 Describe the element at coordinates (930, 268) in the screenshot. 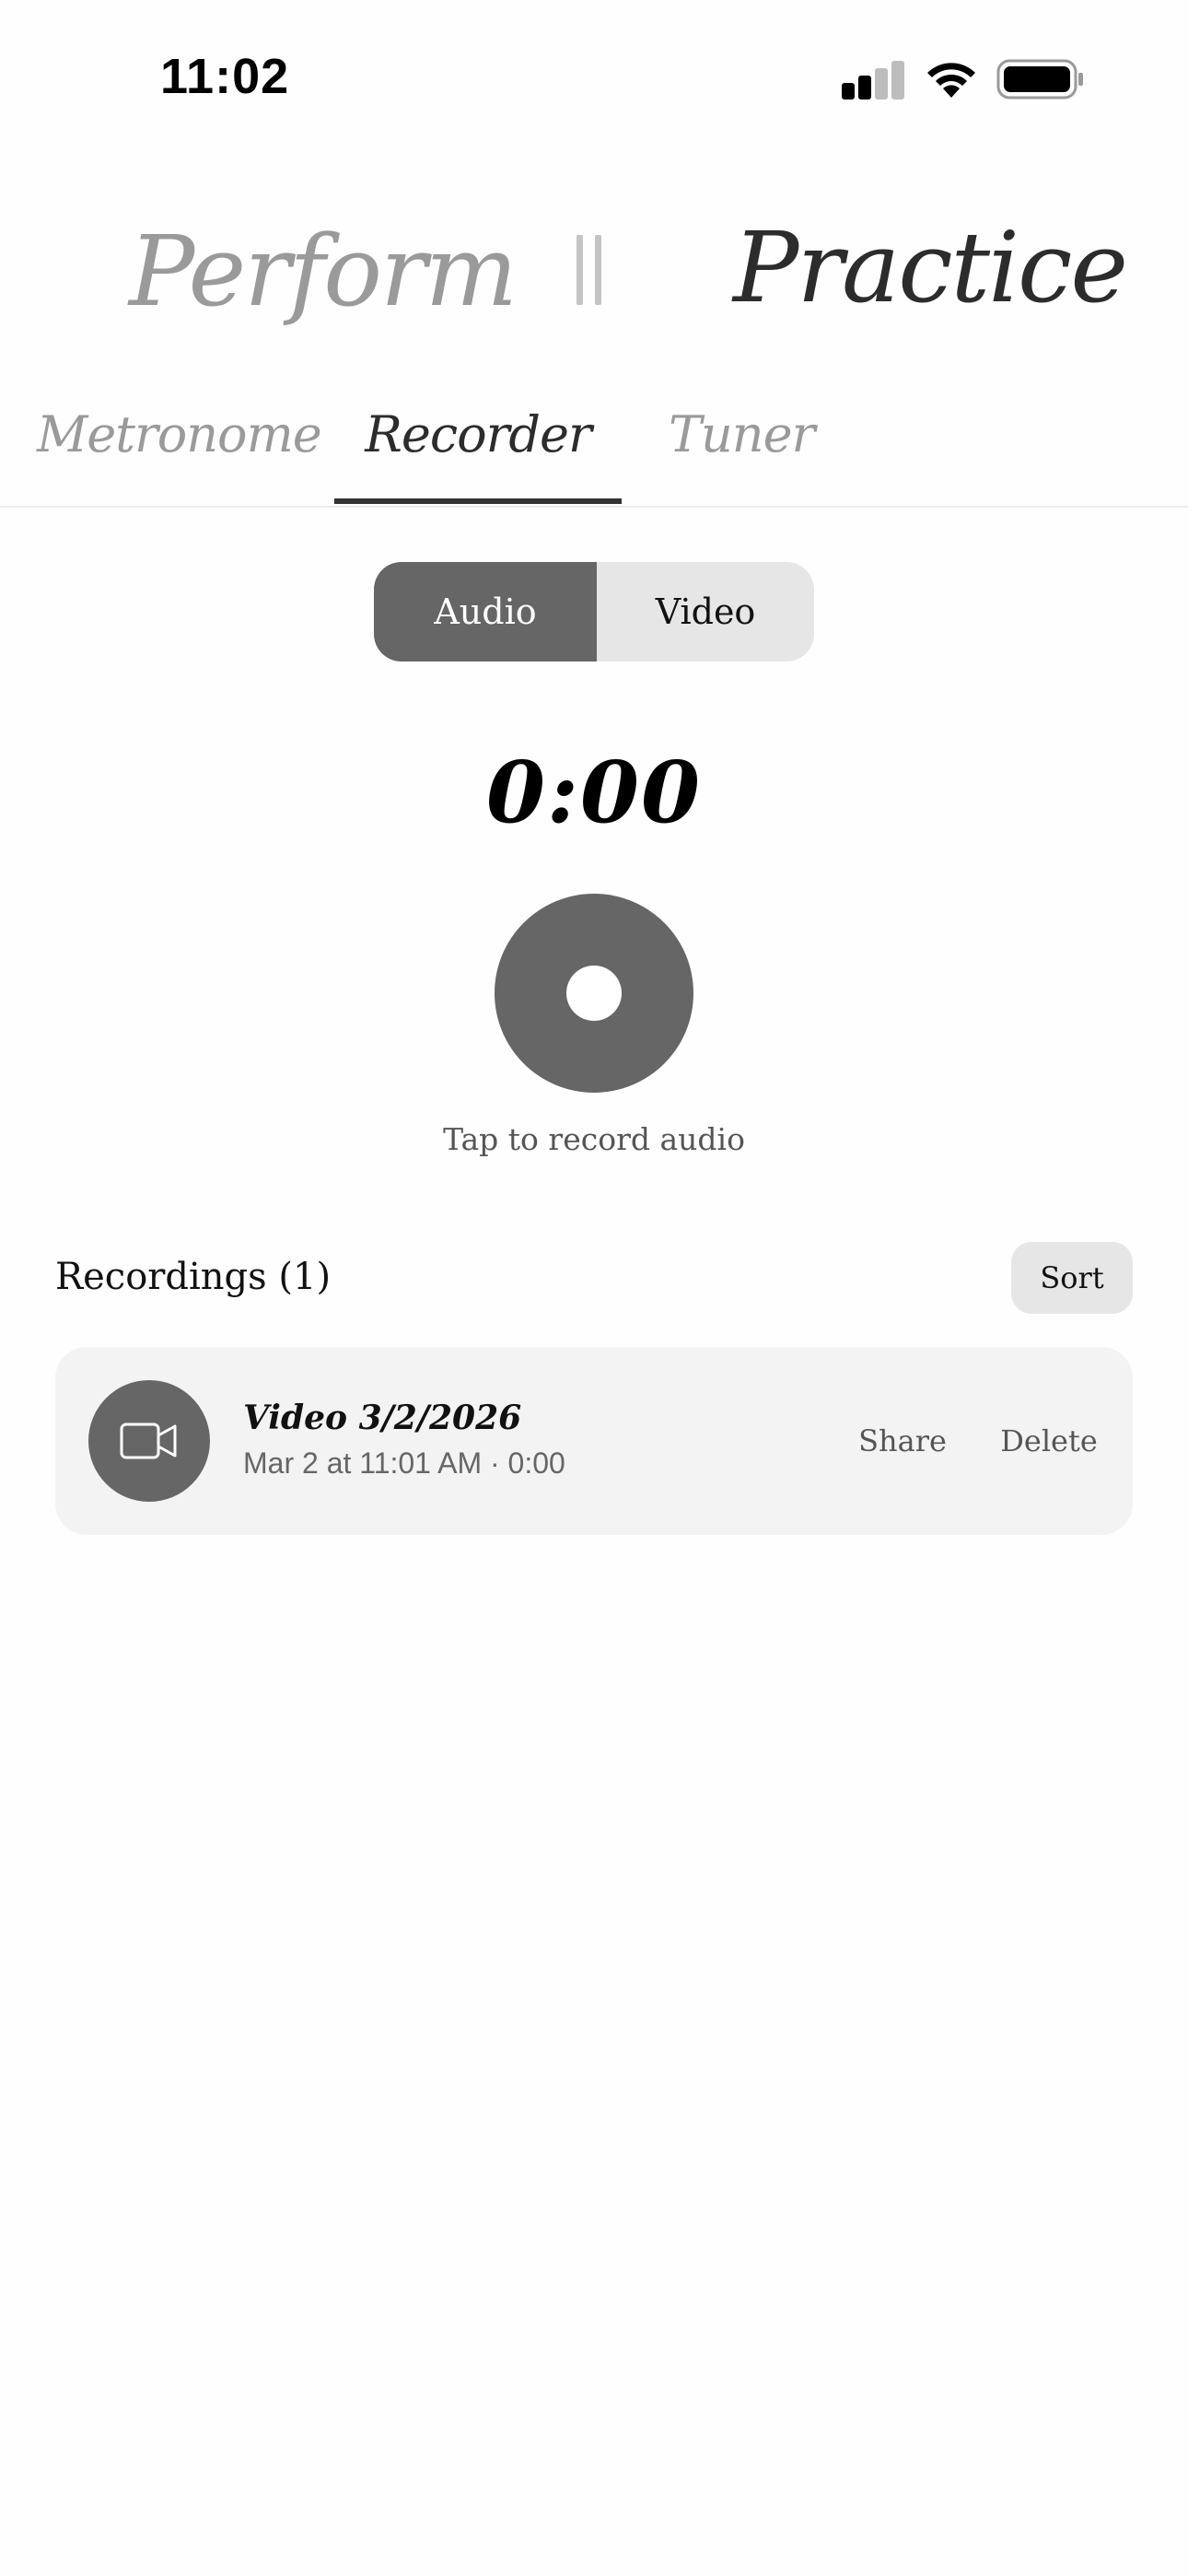

I see `mode-practice-button: Practice` at that location.